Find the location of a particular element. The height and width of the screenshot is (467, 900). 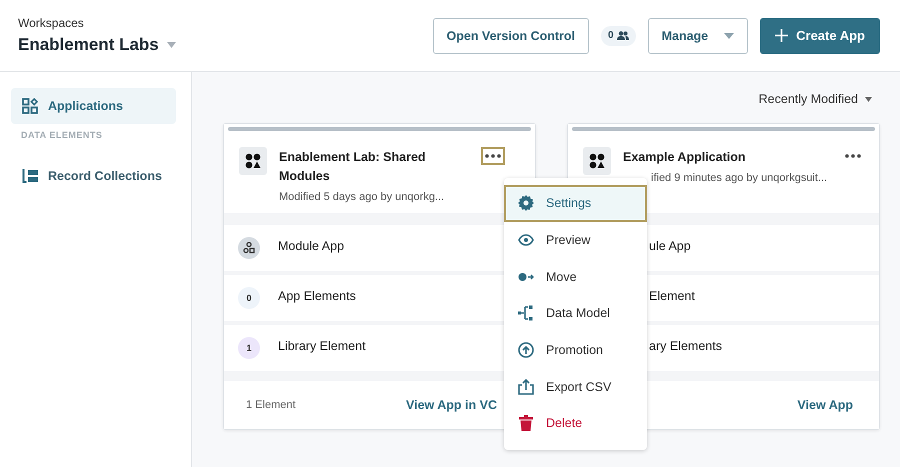

element-count: 1 Element is located at coordinates (271, 405).